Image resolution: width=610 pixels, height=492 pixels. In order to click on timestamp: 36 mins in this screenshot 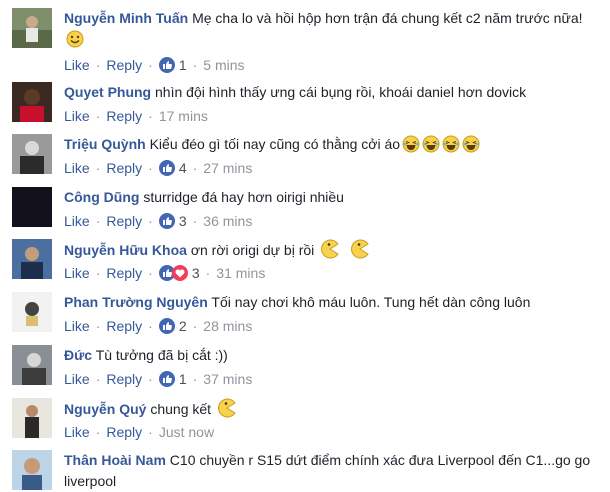, I will do `click(227, 221)`.